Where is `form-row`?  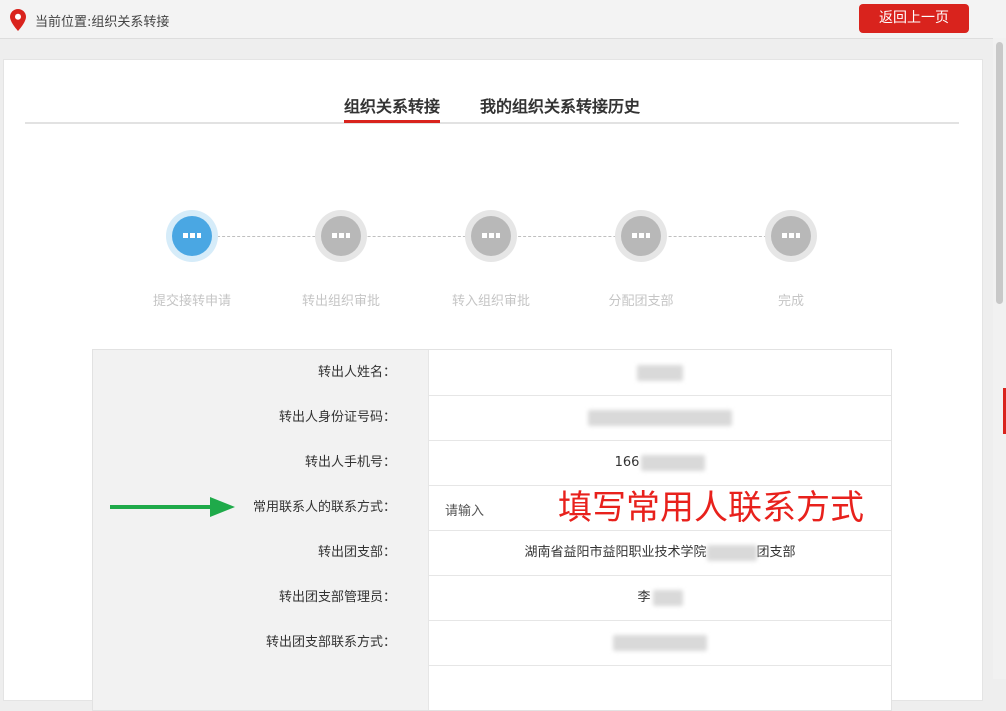 form-row is located at coordinates (492, 687).